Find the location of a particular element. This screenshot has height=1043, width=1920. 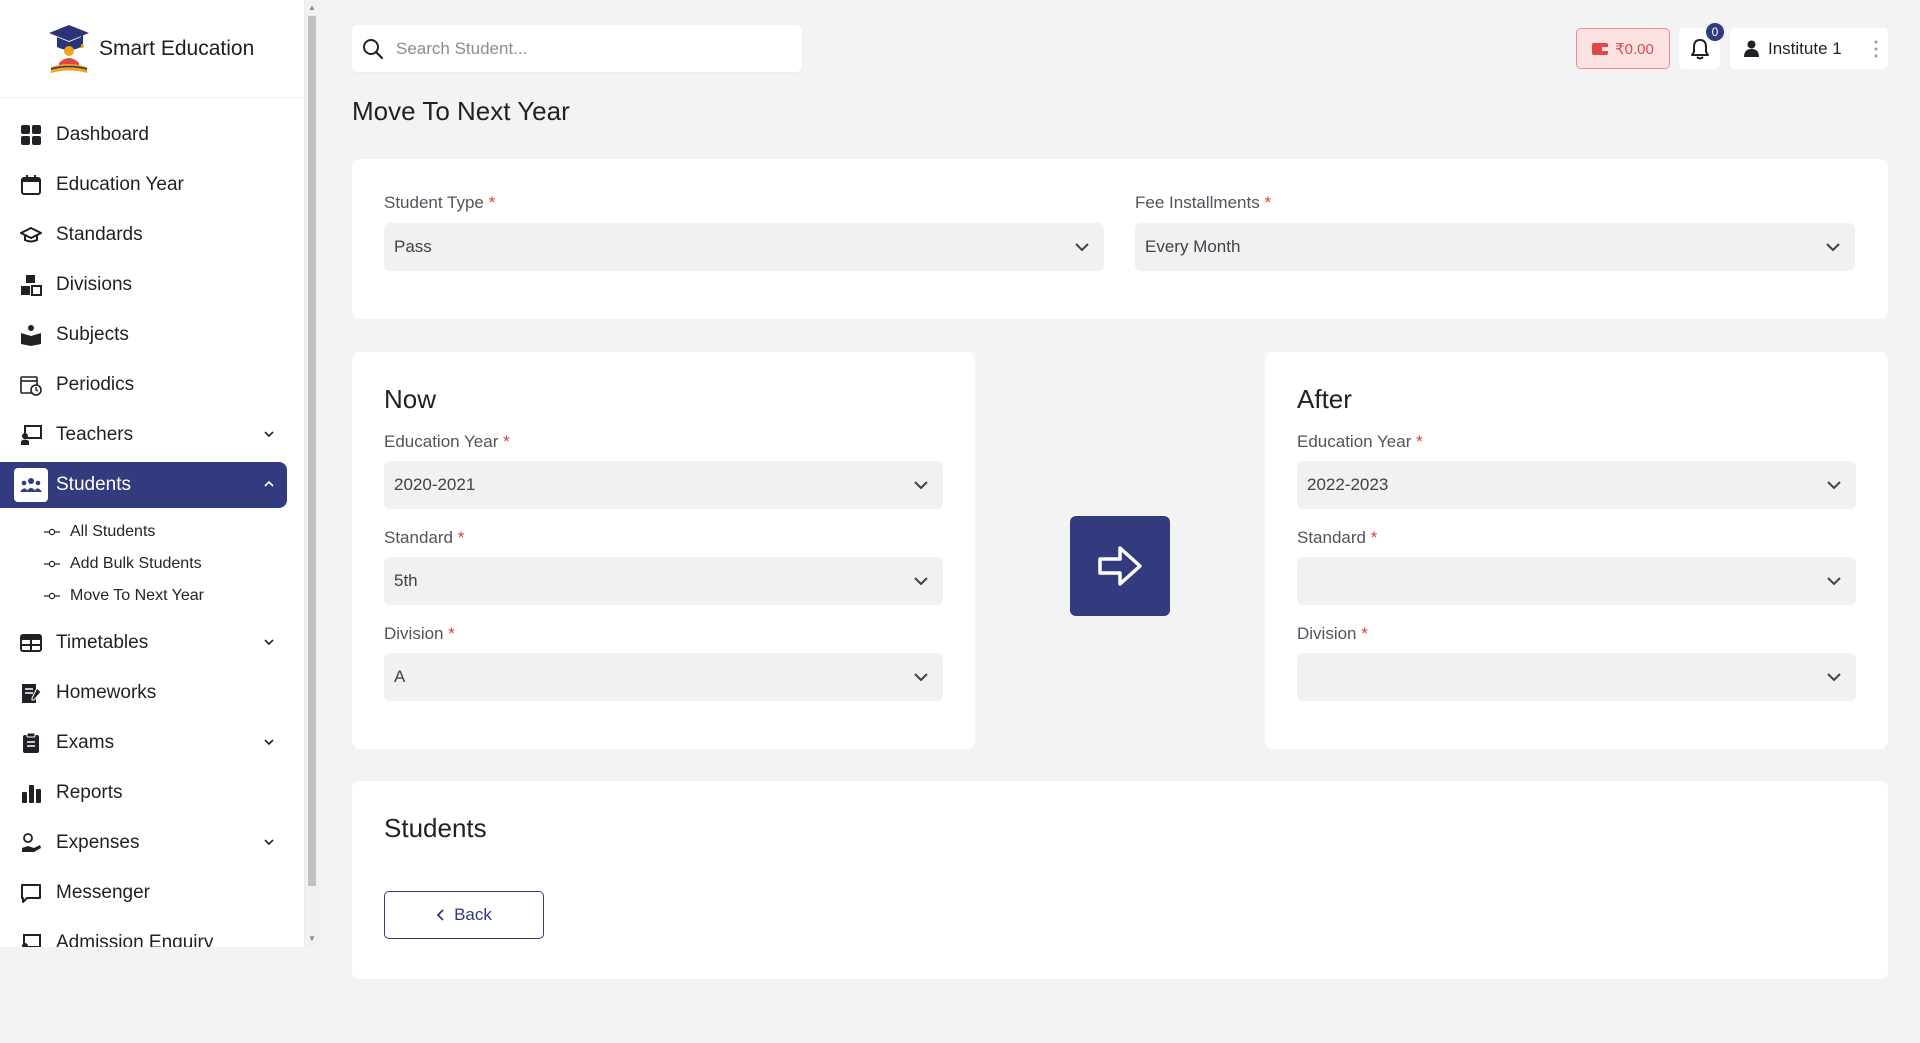

sidebar-item-label: Exams is located at coordinates (85, 742).